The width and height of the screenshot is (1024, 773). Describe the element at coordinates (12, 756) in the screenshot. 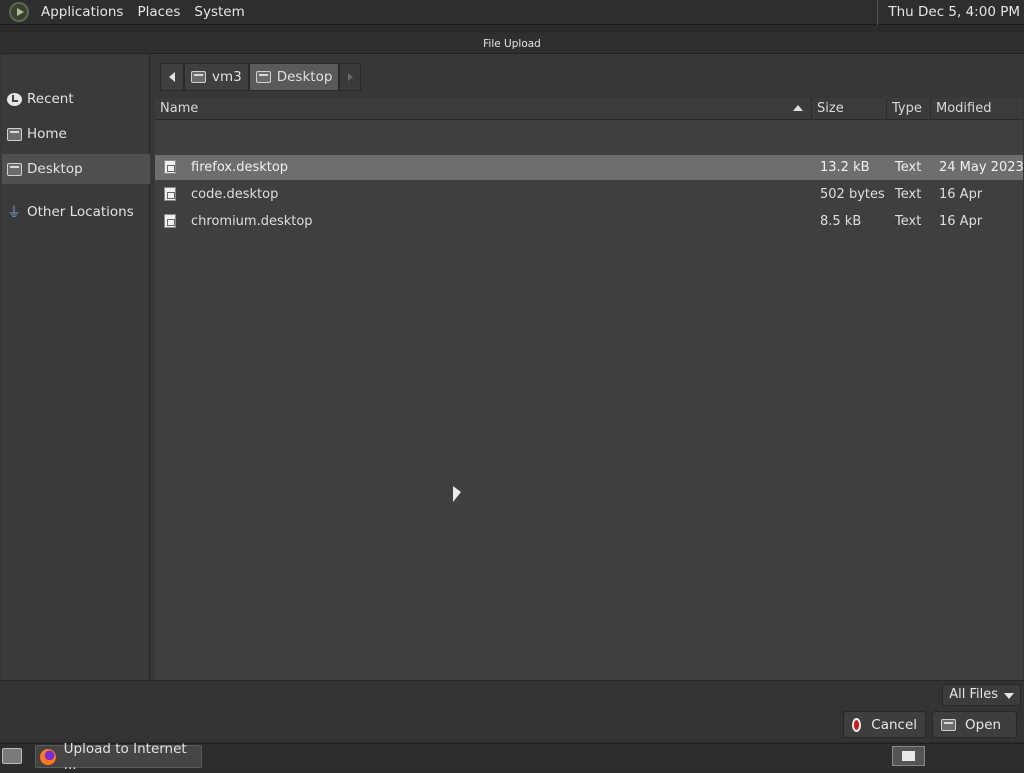

I see `show-desktop-icon` at that location.